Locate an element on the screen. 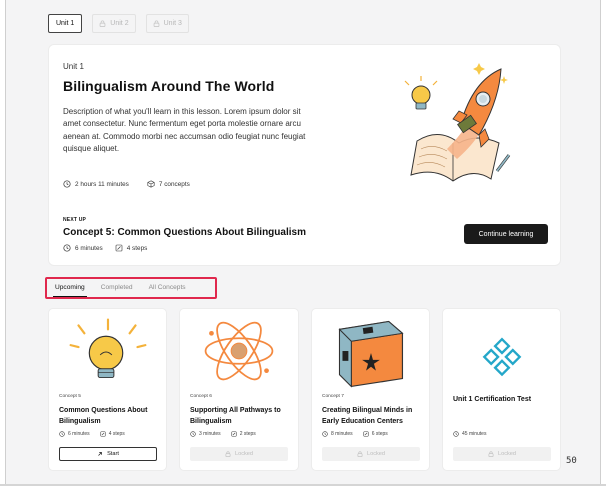 This screenshot has width=606, height=491. unit-title: Bilingualism Around The World is located at coordinates (169, 86).